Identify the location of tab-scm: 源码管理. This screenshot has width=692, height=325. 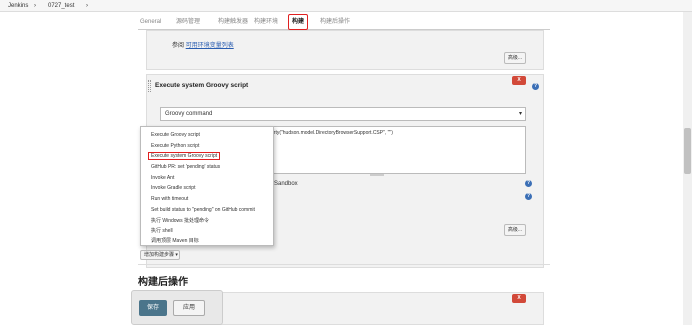
(188, 22).